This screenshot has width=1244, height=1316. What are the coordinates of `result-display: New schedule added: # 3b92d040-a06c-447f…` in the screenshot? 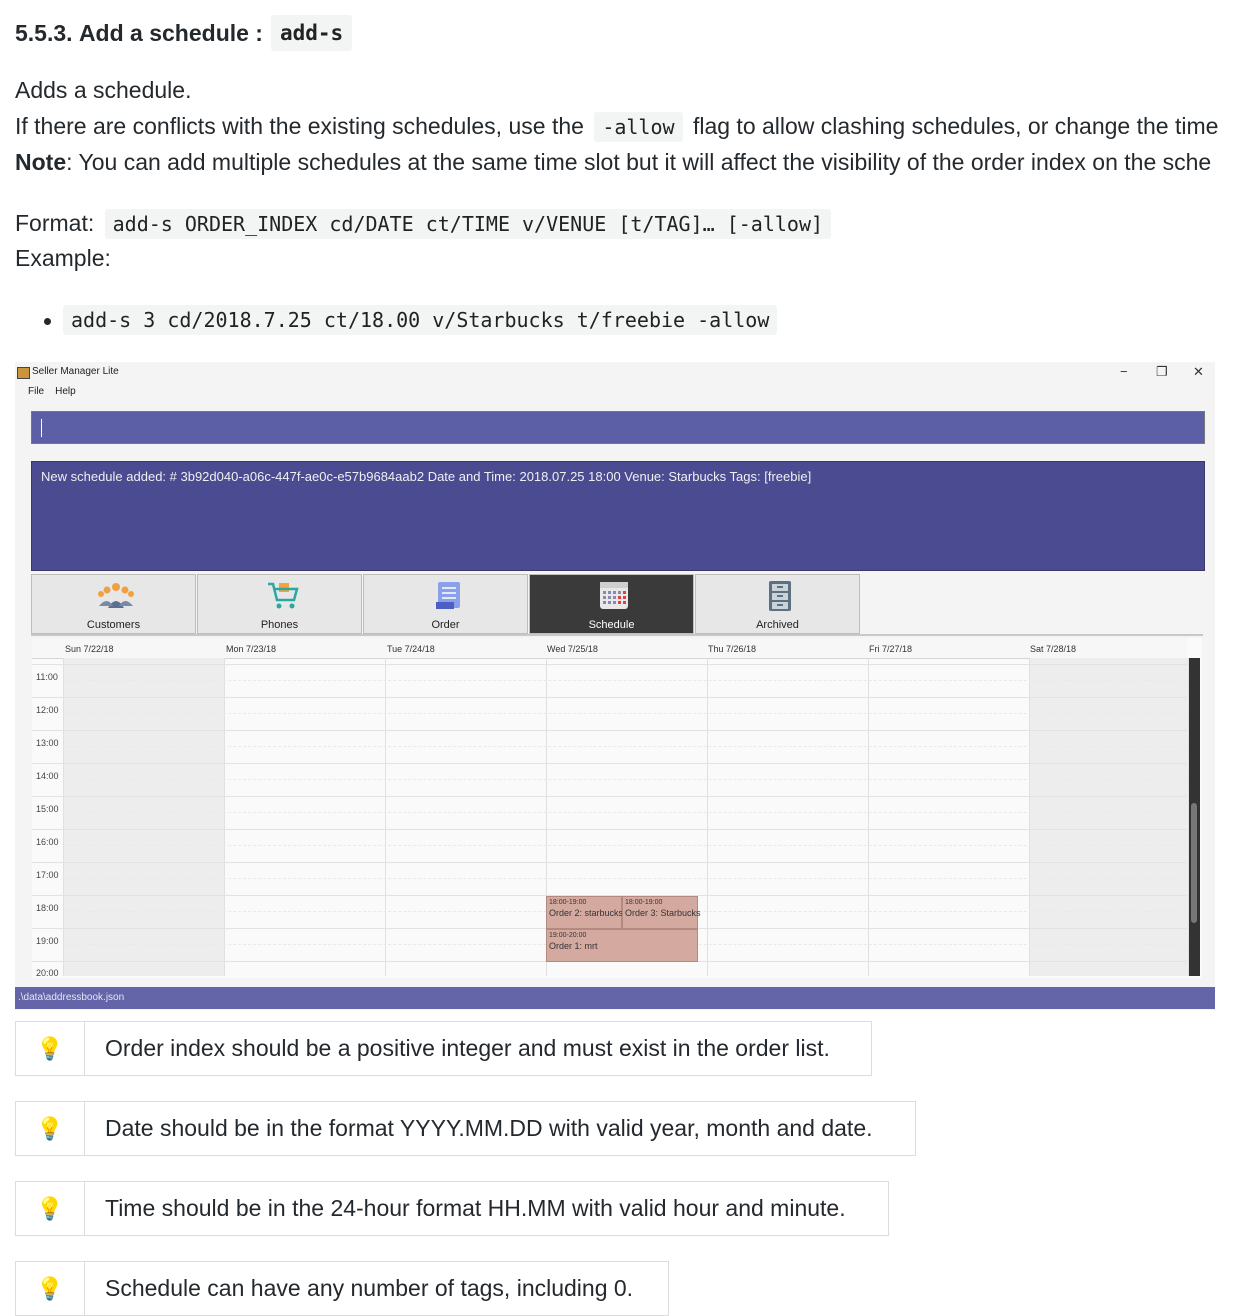 It's located at (618, 516).